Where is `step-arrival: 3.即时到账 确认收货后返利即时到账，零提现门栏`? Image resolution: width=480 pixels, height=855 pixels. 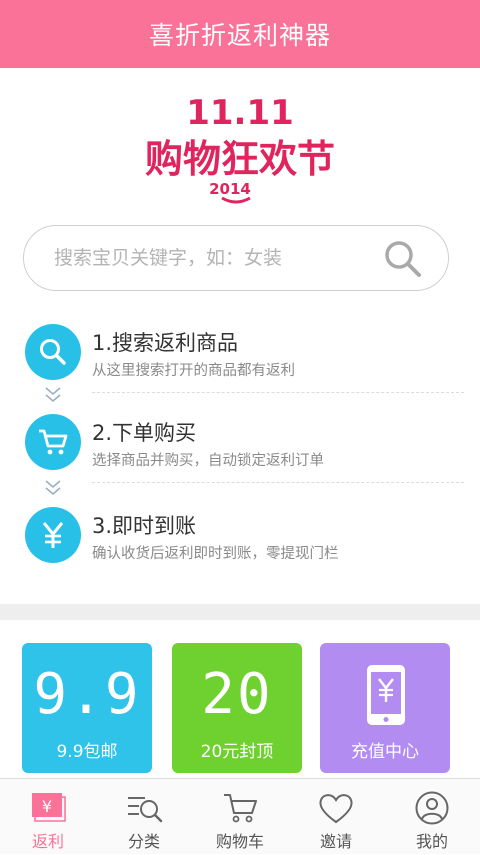
step-arrival: 3.即时到账 确认收货后返利即时到账，零提现门栏 is located at coordinates (240, 547).